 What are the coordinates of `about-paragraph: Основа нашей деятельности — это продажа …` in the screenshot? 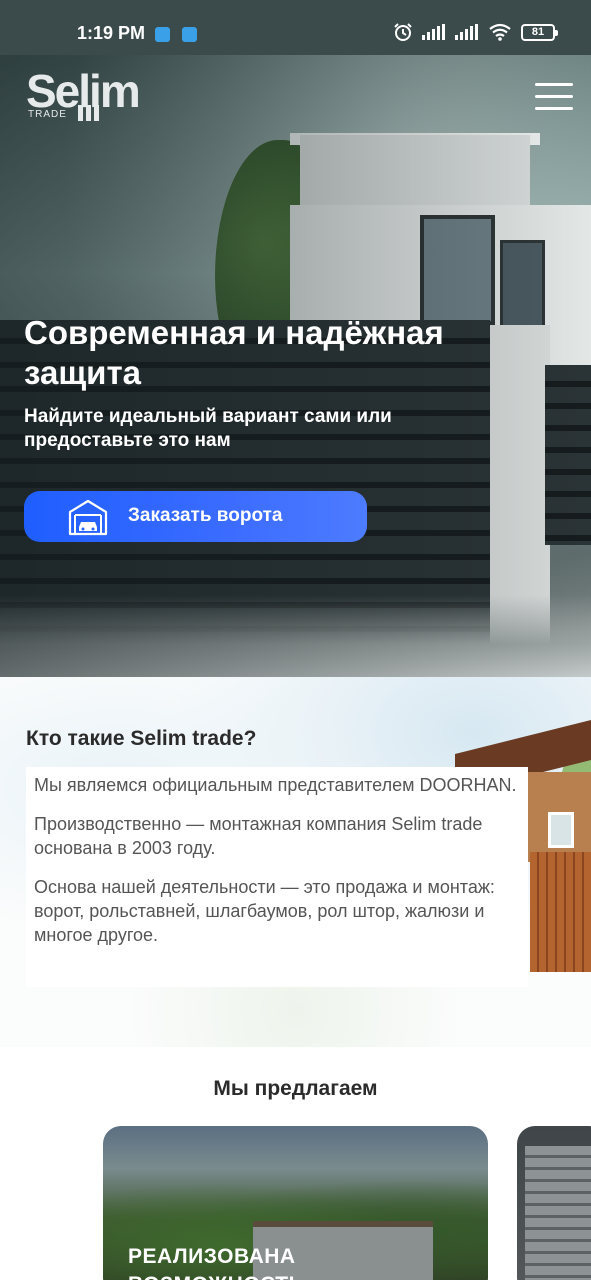 It's located at (264, 911).